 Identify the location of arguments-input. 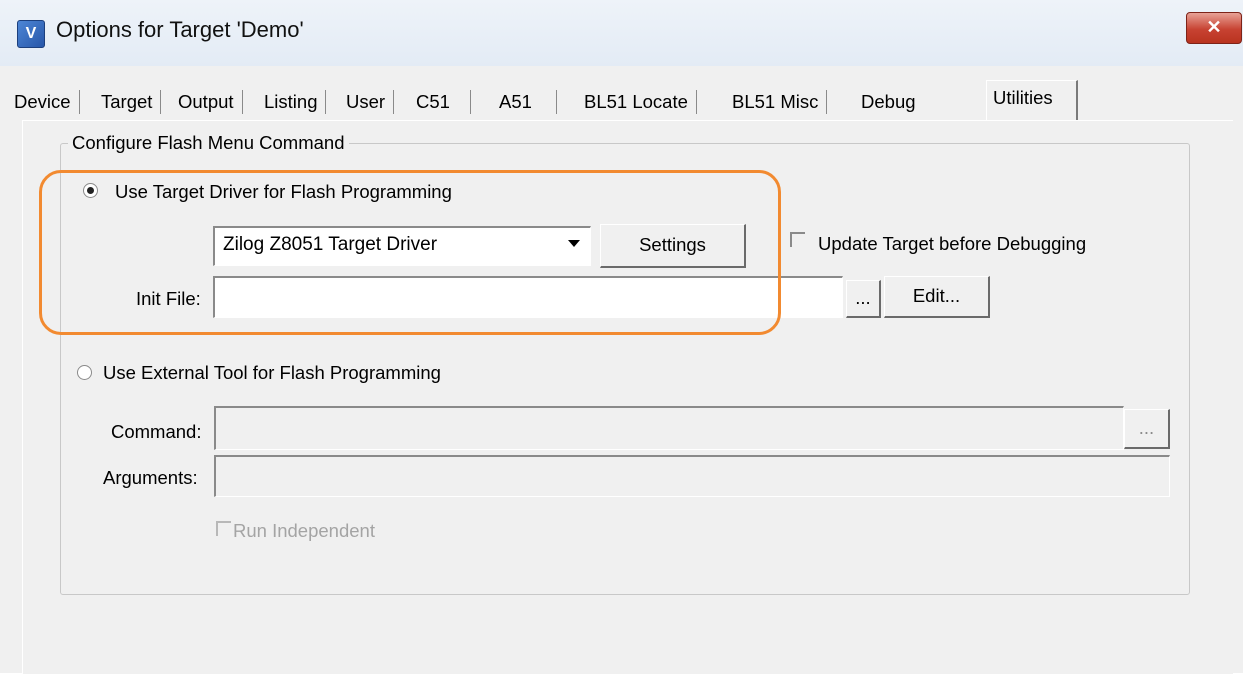
(692, 476).